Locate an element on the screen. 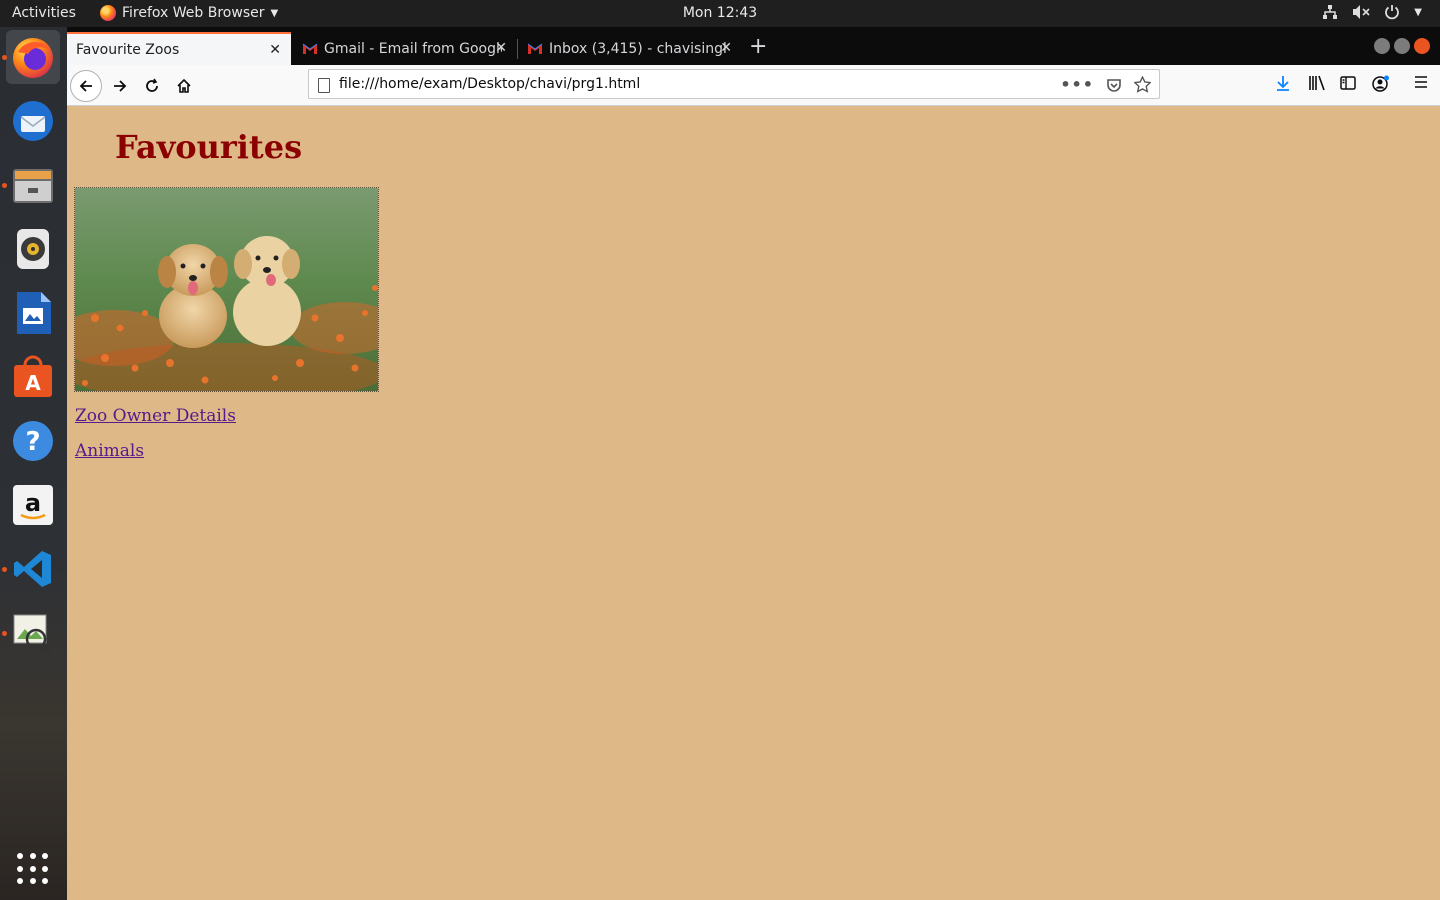  menu-button is located at coordinates (1421, 82).